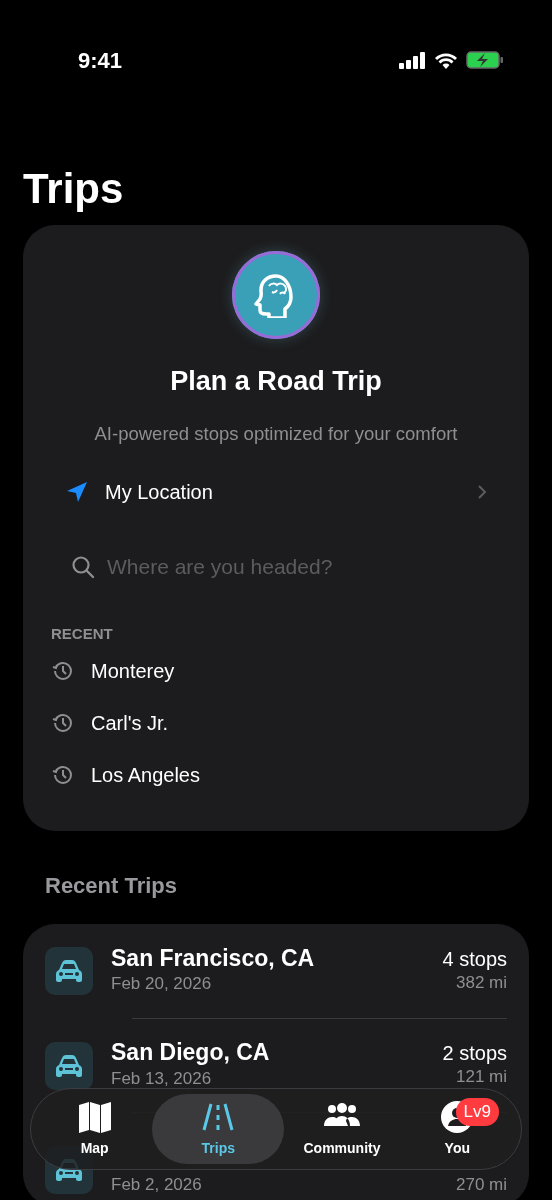 Image resolution: width=552 pixels, height=1200 pixels. I want to click on section-heading: Recent Trips, so click(111, 886).